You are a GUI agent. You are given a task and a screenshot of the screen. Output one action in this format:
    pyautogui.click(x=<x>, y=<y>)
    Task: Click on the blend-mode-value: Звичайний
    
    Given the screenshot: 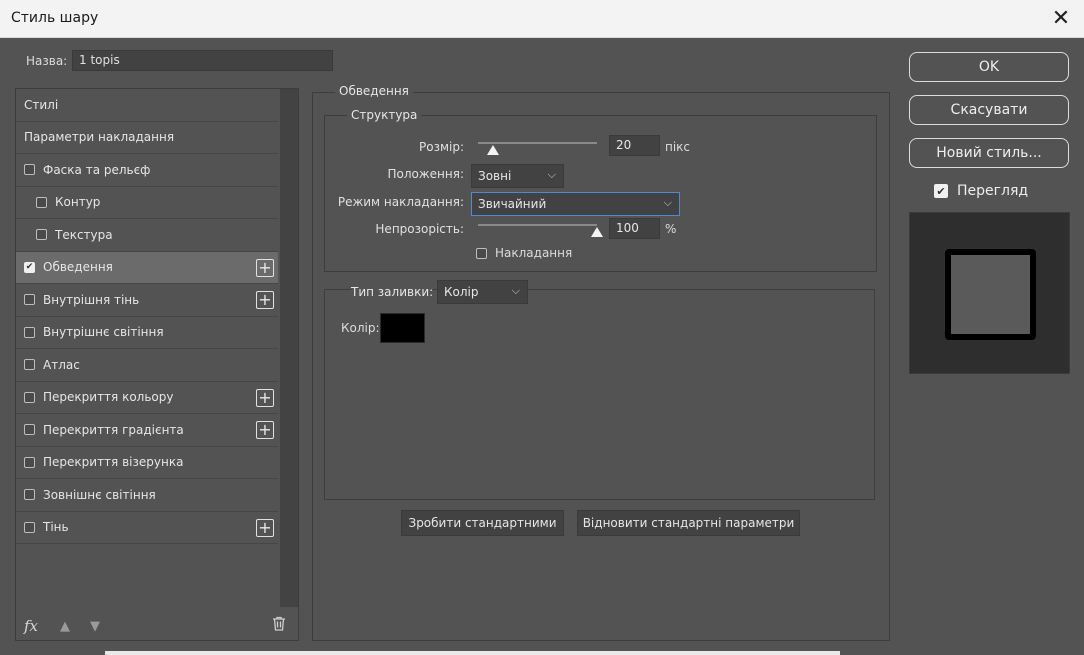 What is the action you would take?
    pyautogui.click(x=512, y=204)
    